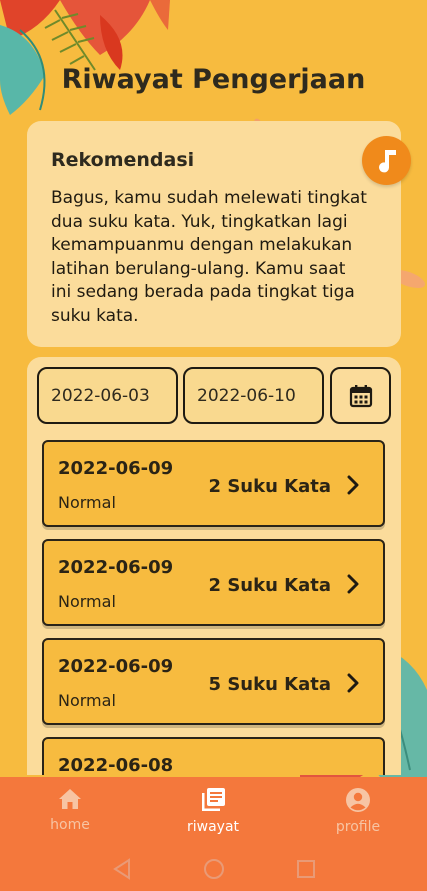  I want to click on leaf-decoration-top-left-icon, so click(85, 57).